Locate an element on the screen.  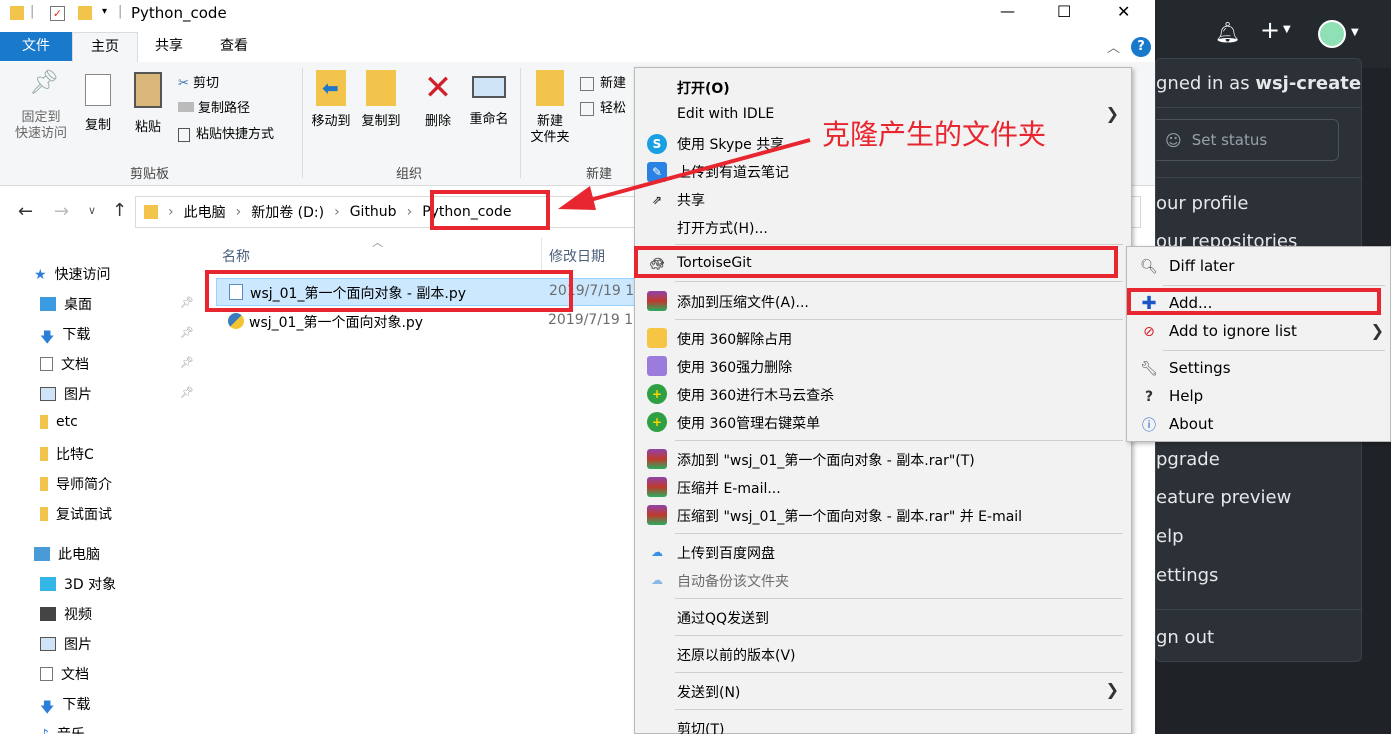
music-icon: ♪ is located at coordinates (44, 730).